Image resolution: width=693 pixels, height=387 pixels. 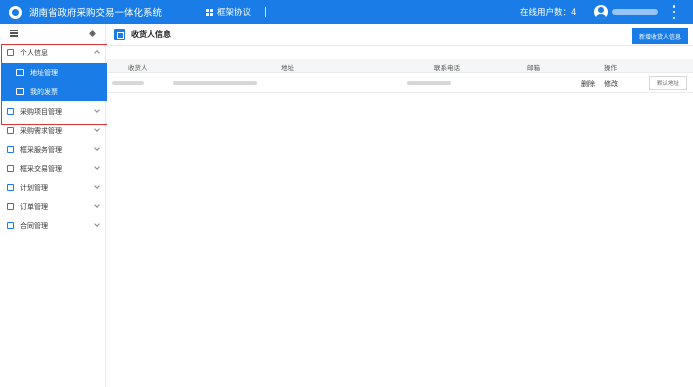 I want to click on top-bar: 湖南省政府采购交易一体化系统 框架协议 在线用户数：4, so click(x=346, y=12).